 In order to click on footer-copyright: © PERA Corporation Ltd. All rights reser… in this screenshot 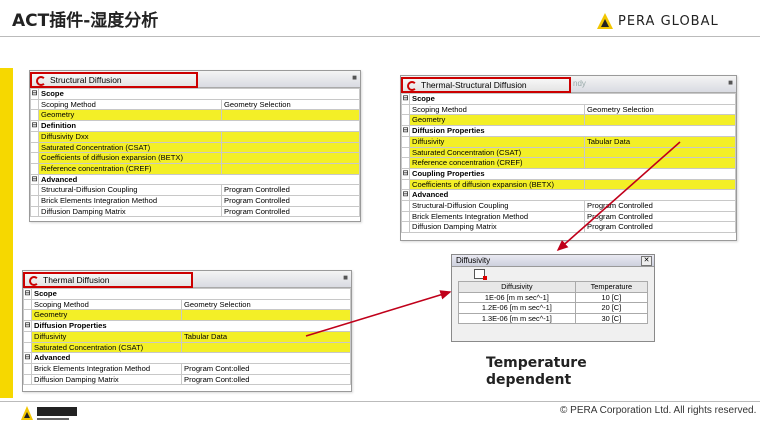, I will do `click(658, 410)`.